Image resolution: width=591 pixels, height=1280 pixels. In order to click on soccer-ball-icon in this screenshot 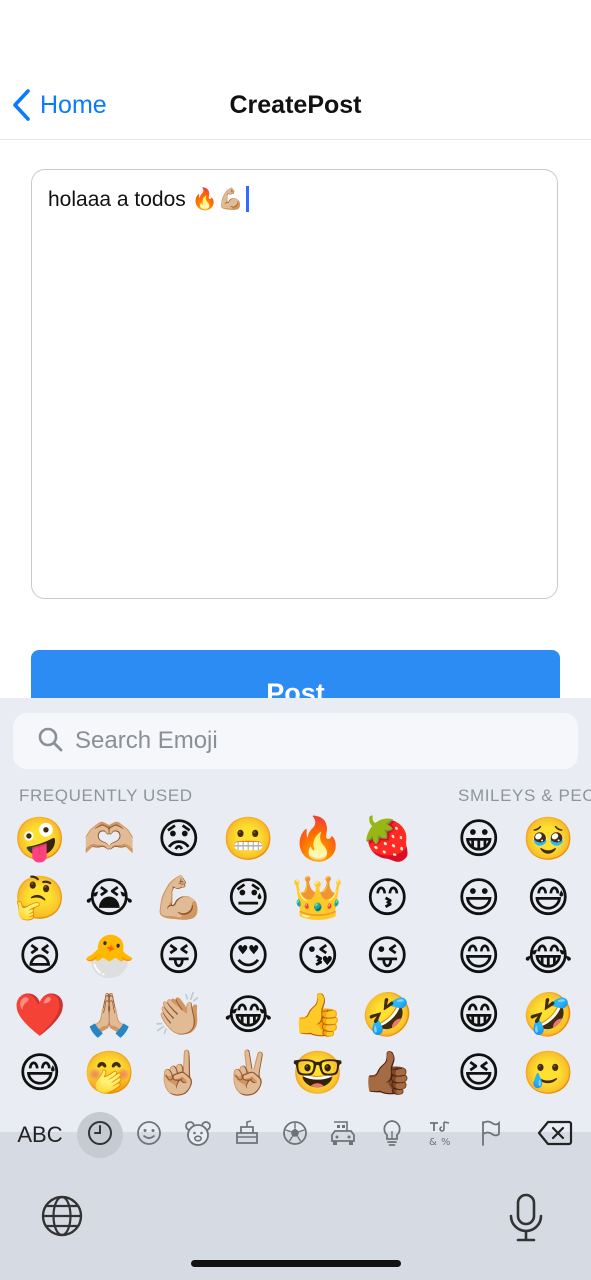, I will do `click(295, 1135)`.